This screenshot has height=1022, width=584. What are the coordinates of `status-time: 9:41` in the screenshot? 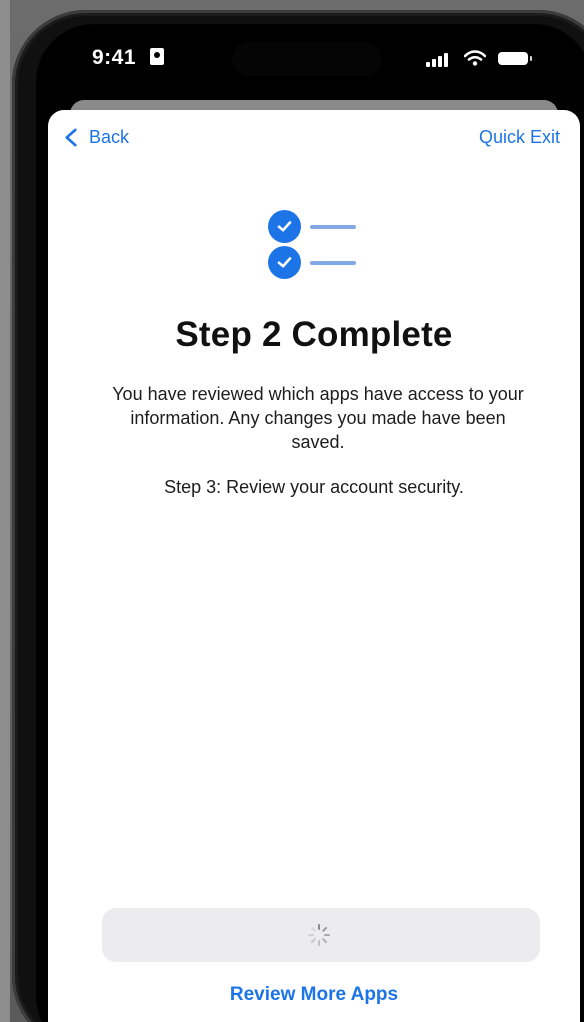 It's located at (114, 57).